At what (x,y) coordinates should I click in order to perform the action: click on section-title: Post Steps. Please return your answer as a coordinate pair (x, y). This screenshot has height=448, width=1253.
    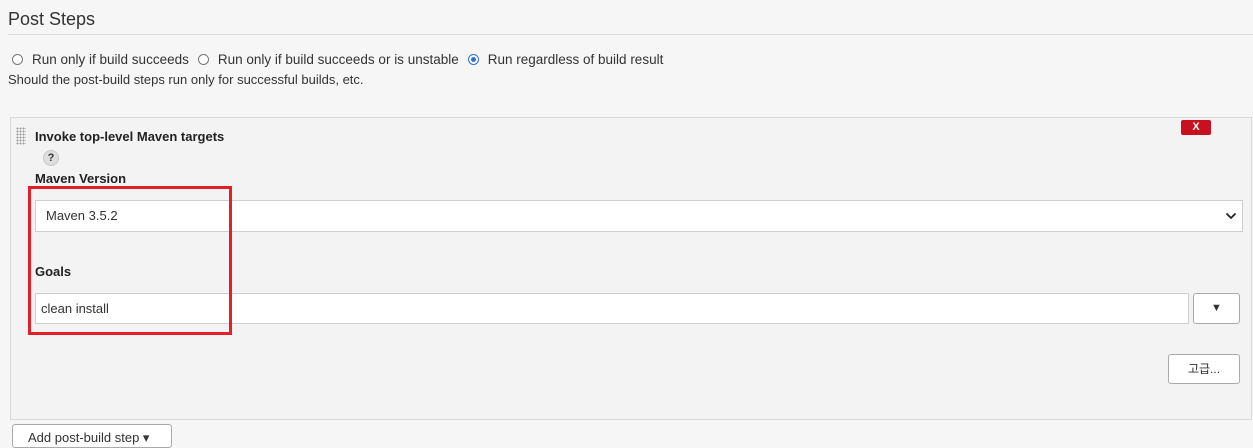
    Looking at the image, I should click on (52, 19).